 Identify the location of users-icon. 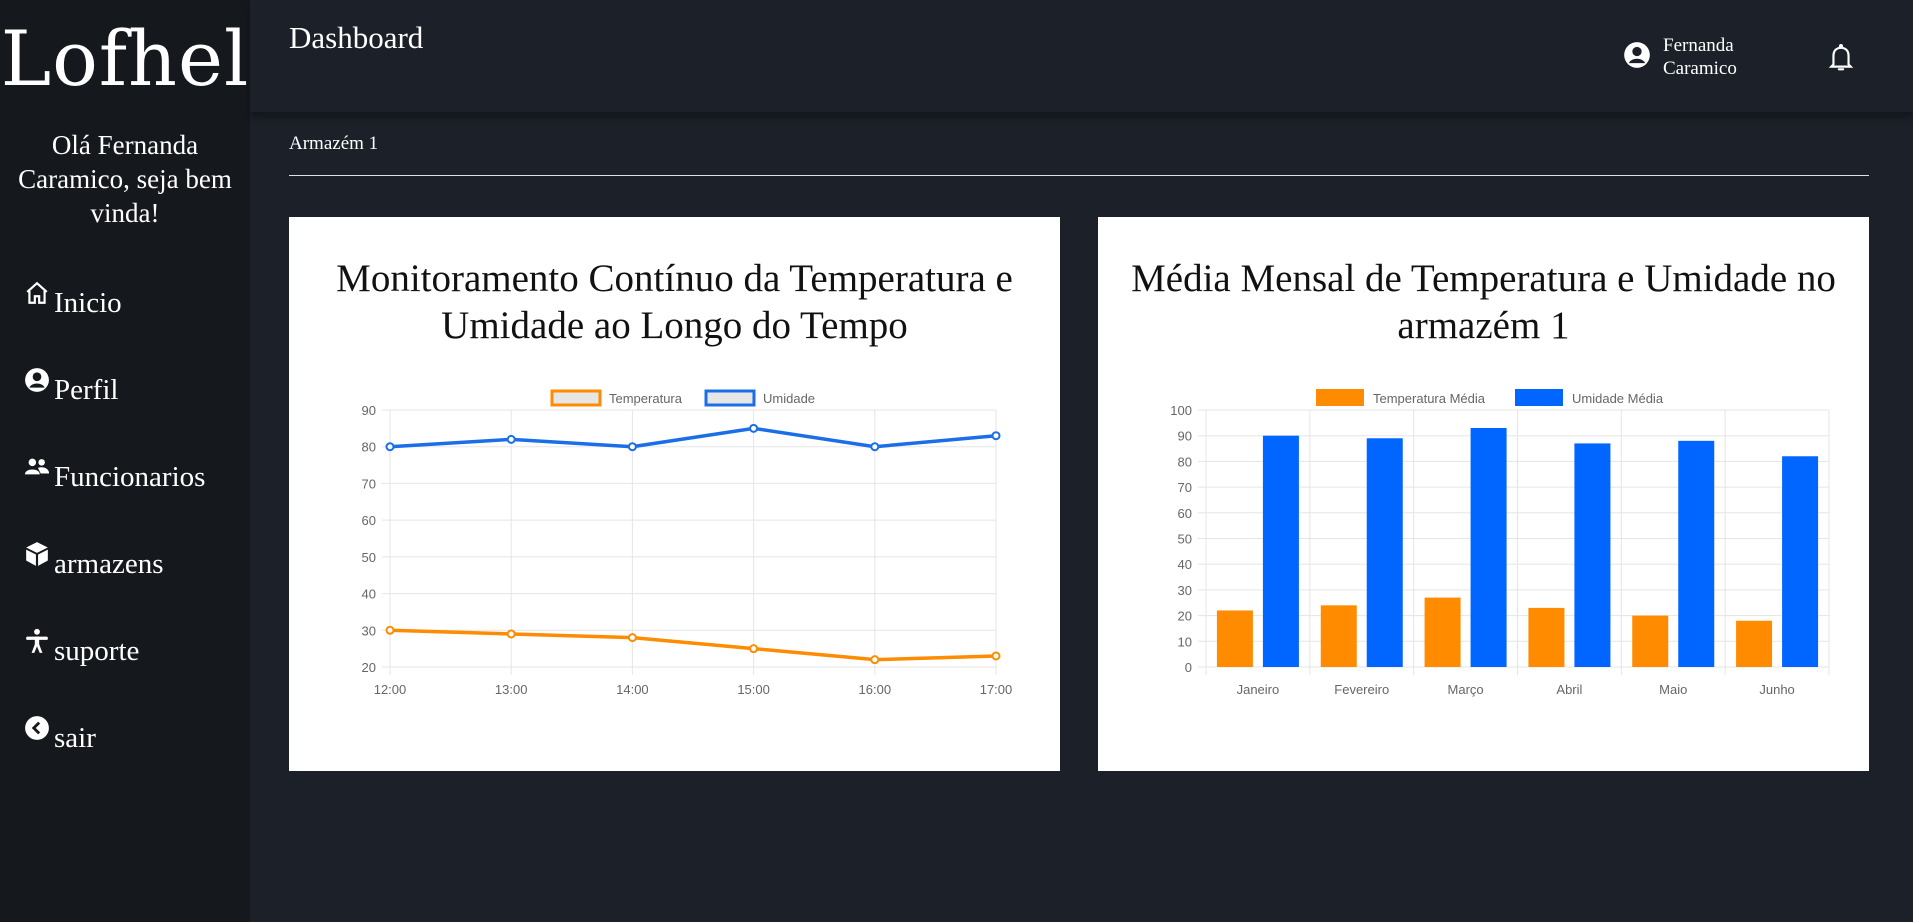
(39, 469).